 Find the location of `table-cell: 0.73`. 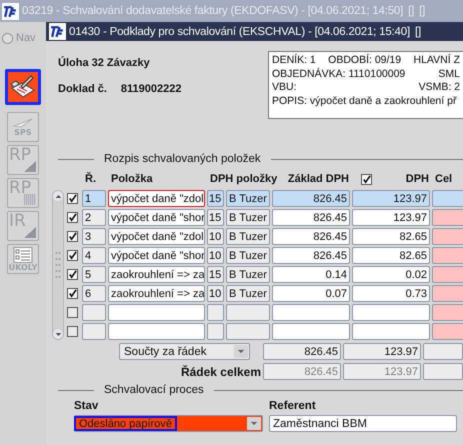

table-cell: 0.73 is located at coordinates (391, 293).